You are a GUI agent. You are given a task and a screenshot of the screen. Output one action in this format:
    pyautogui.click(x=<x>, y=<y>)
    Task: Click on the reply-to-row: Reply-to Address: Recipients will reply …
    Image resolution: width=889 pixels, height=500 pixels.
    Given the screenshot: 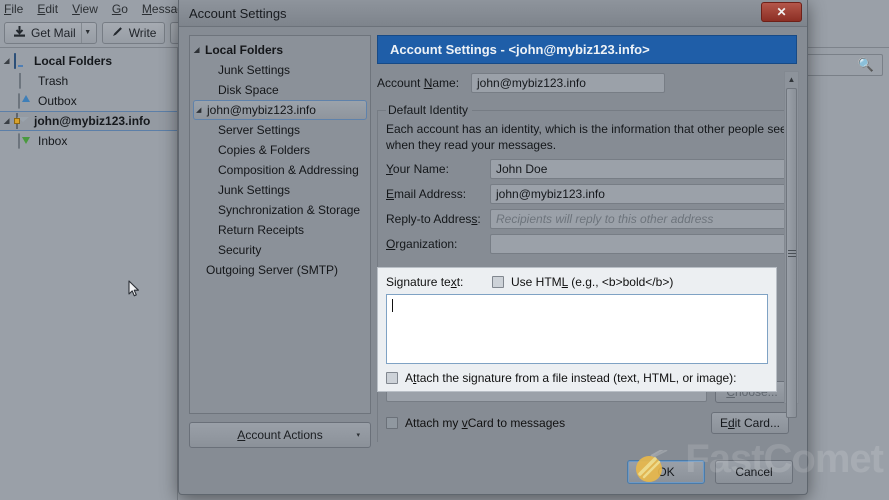 What is the action you would take?
    pyautogui.click(x=587, y=219)
    